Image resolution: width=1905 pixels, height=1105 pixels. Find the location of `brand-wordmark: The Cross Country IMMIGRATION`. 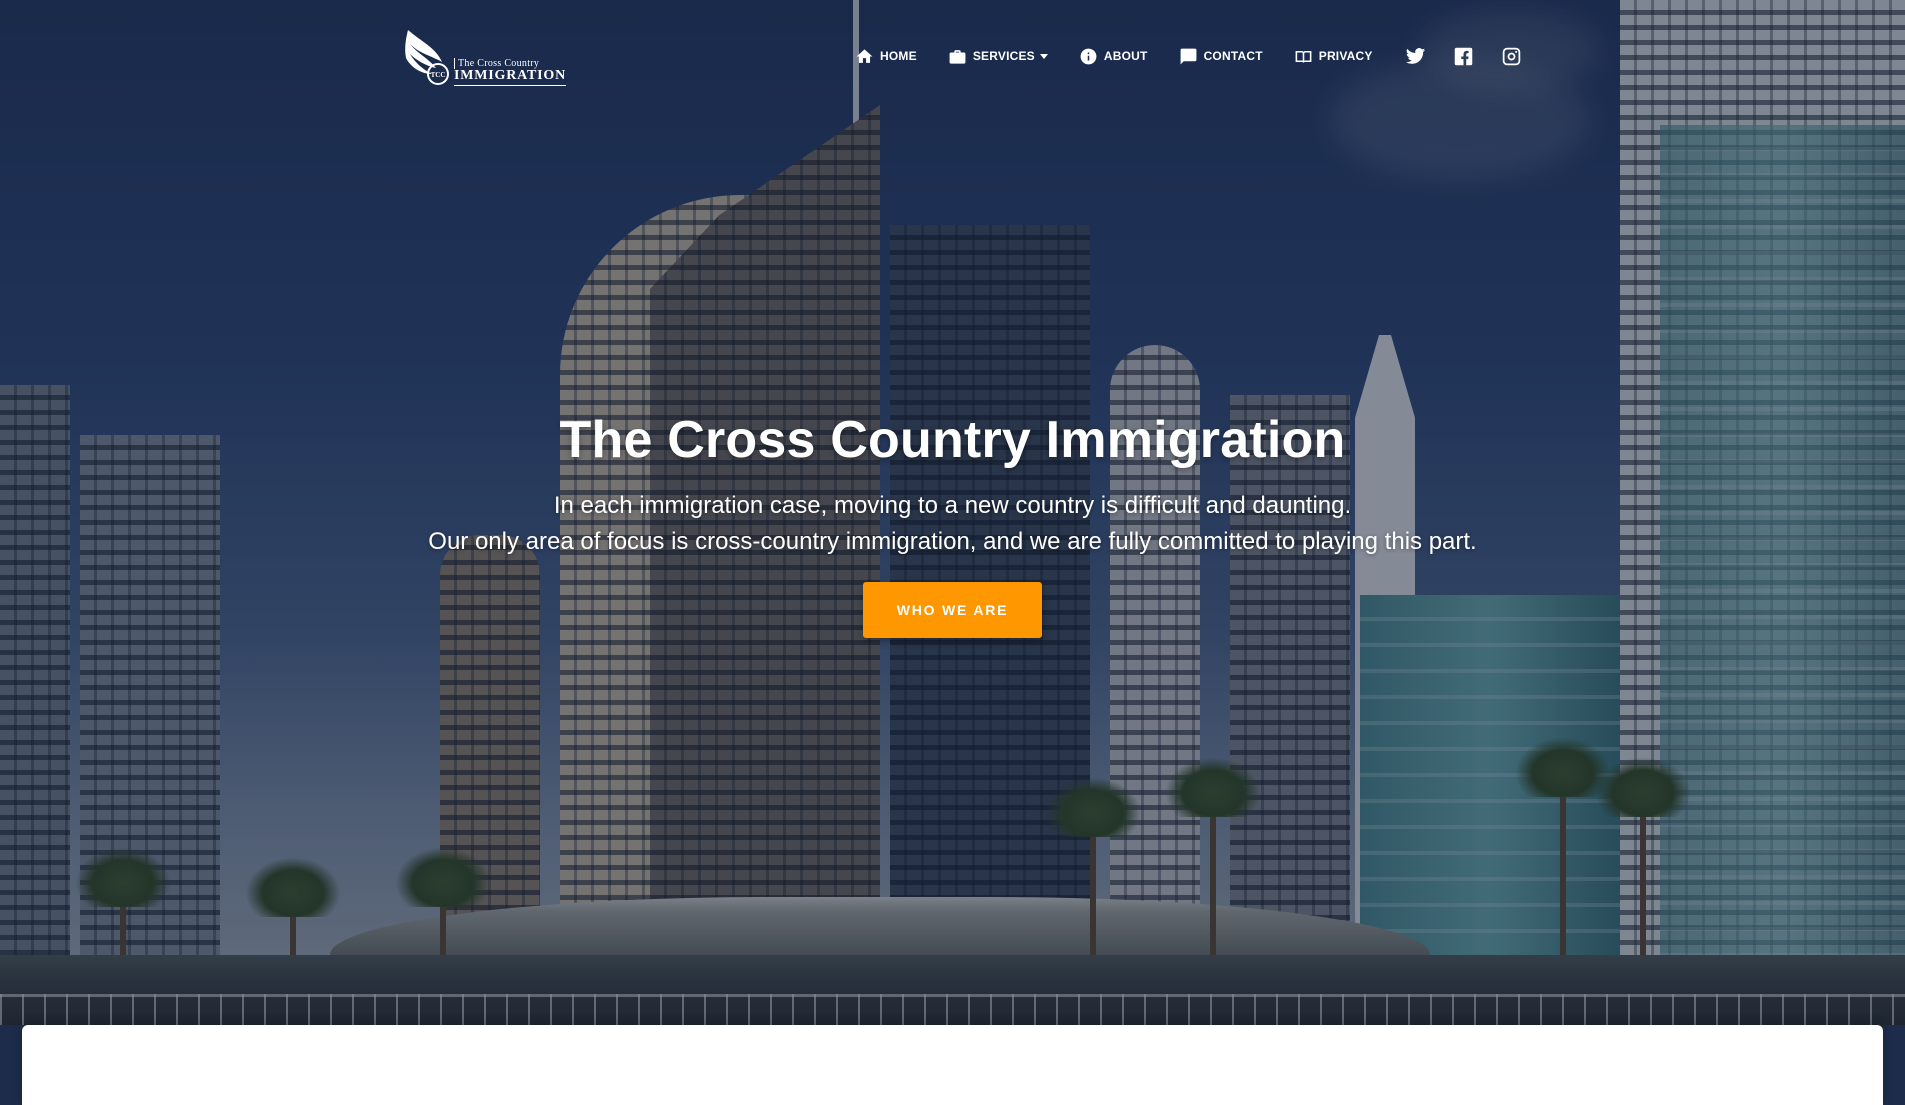

brand-wordmark: The Cross Country IMMIGRATION is located at coordinates (510, 72).